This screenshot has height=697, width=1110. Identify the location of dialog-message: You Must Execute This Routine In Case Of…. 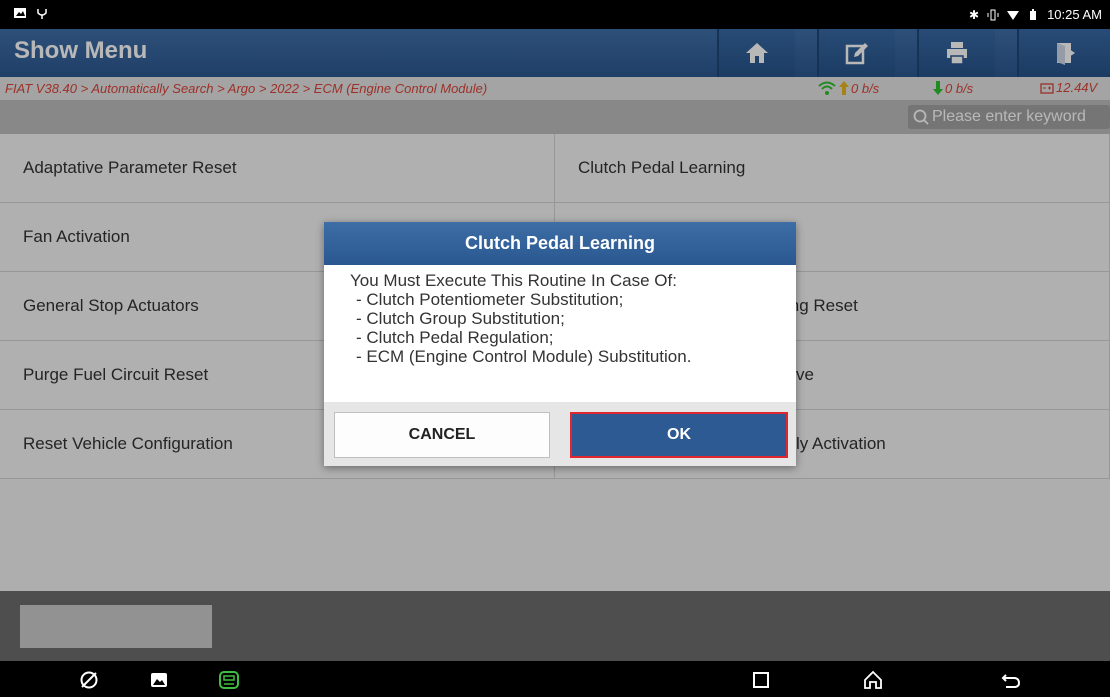
(560, 315).